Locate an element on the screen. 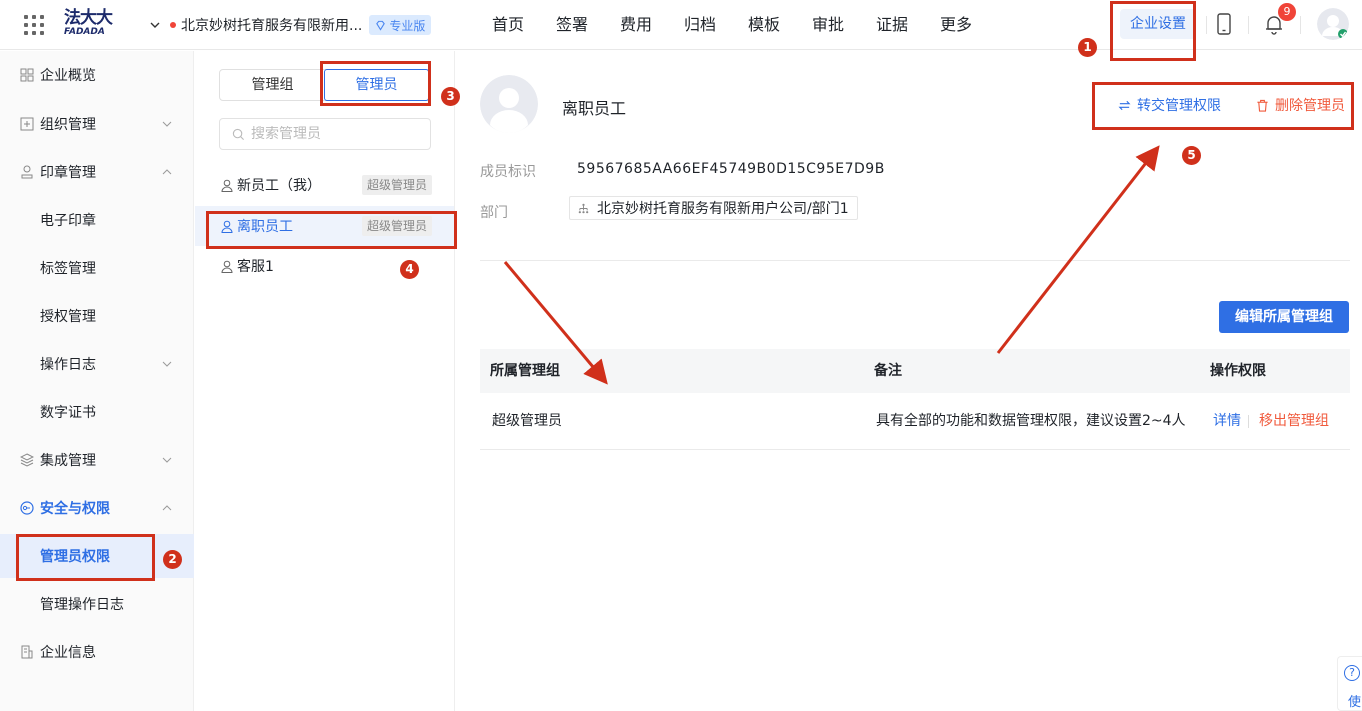 The image size is (1362, 711). mobile-phone-icon is located at coordinates (1224, 24).